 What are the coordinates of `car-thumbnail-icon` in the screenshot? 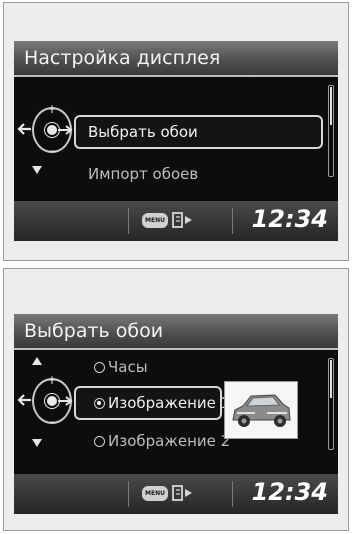 It's located at (261, 410).